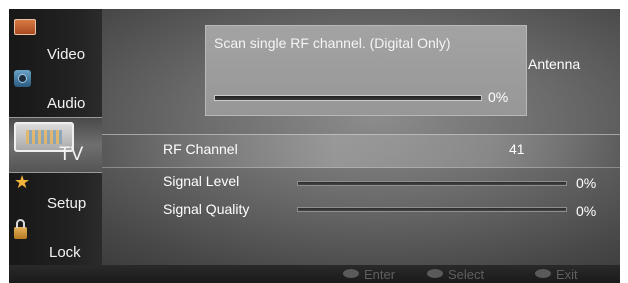 The height and width of the screenshot is (283, 628). What do you see at coordinates (25, 27) in the screenshot?
I see `video-icon` at bounding box center [25, 27].